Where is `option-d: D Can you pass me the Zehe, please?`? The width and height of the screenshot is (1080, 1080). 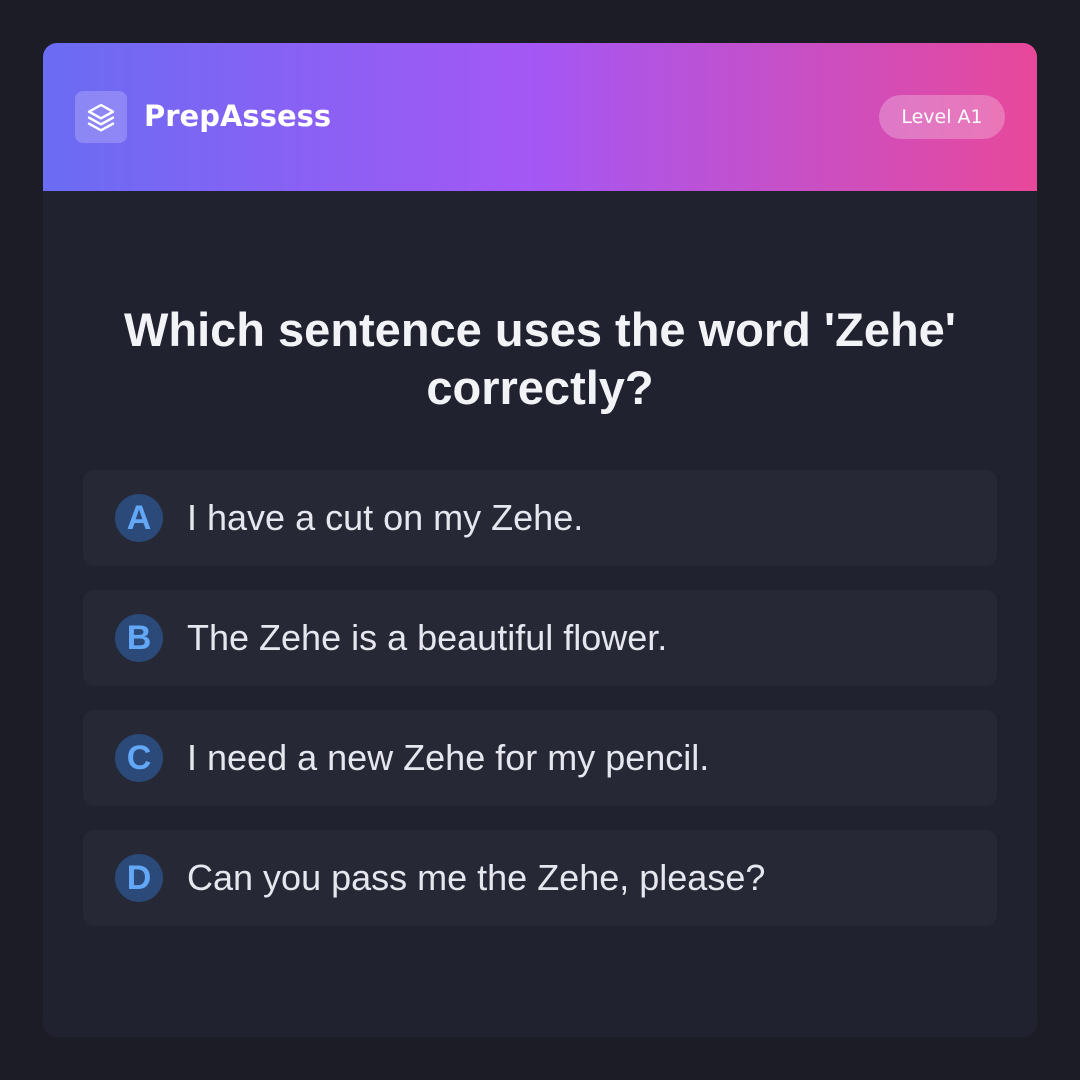
option-d: D Can you pass me the Zehe, please? is located at coordinates (540, 878).